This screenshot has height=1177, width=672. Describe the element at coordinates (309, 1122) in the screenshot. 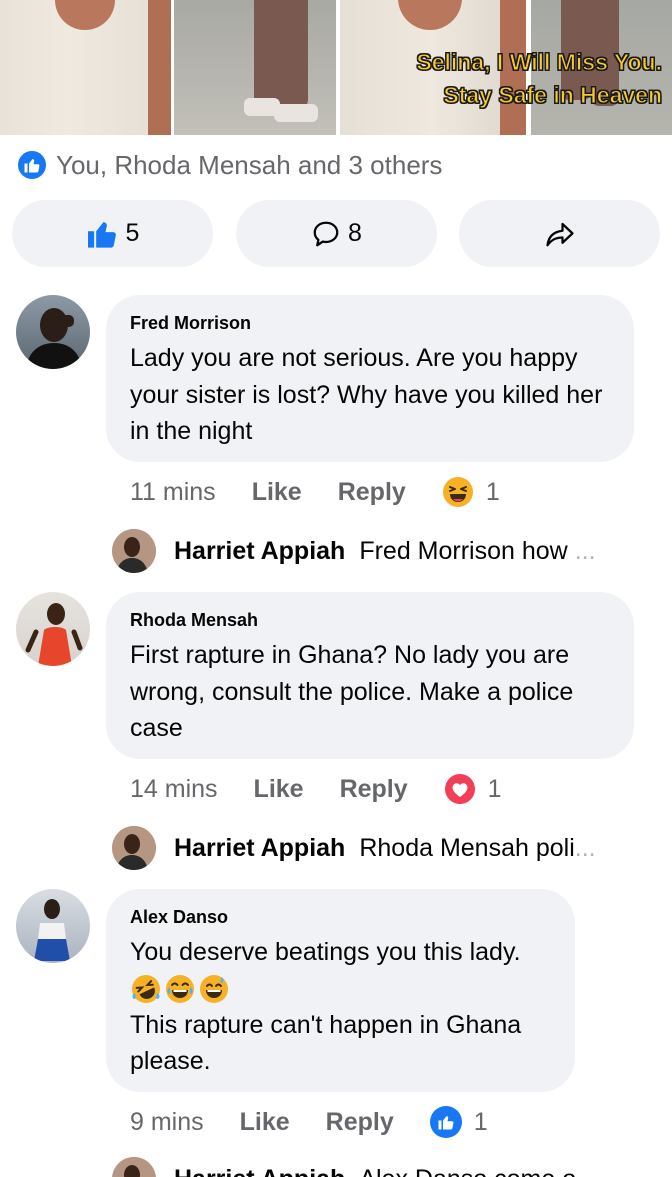

I see `comment-meta: 9 mins Like Reply 1` at that location.